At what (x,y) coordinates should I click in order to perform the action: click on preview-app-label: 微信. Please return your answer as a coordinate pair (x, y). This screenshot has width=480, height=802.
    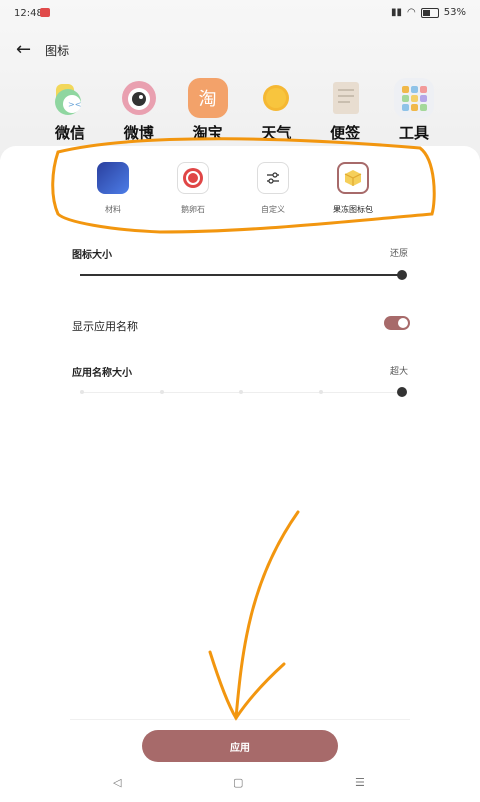
    Looking at the image, I should click on (69, 133).